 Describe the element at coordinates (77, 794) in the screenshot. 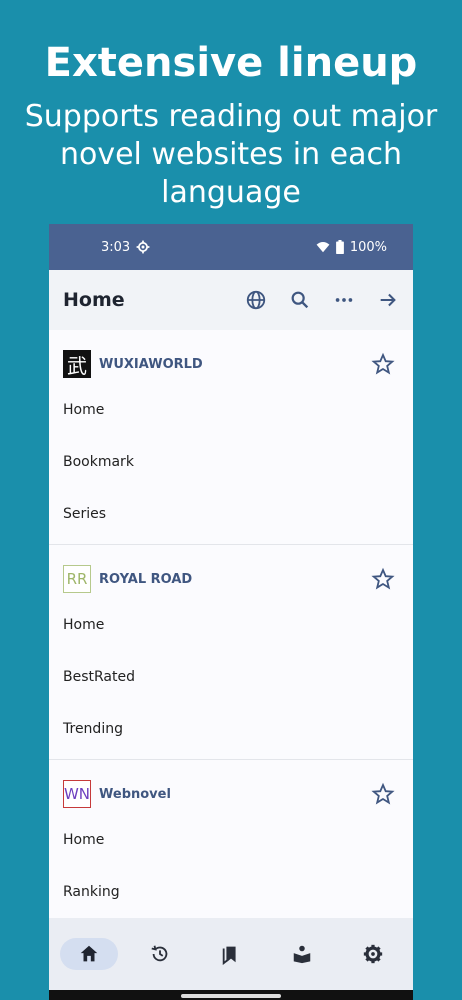

I see `webnovel-logo: WN` at that location.